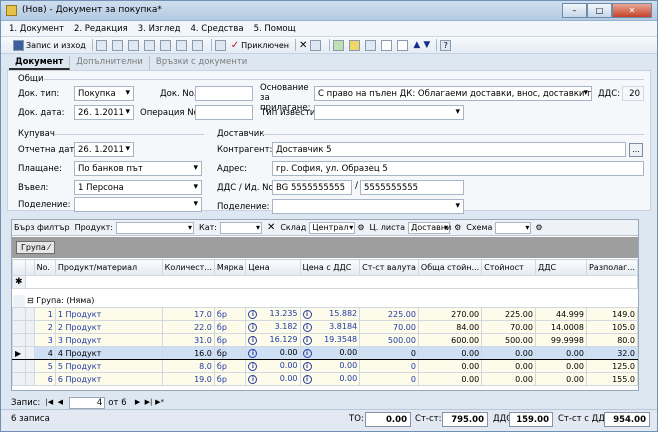 This screenshot has width=658, height=432. I want to click on cell-currency-value: 500.00, so click(389, 340).